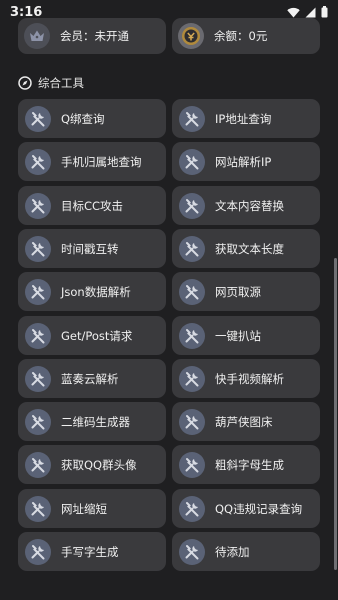 This screenshot has width=338, height=600. Describe the element at coordinates (101, 161) in the screenshot. I see `tool-label: 手机归属地查询` at that location.